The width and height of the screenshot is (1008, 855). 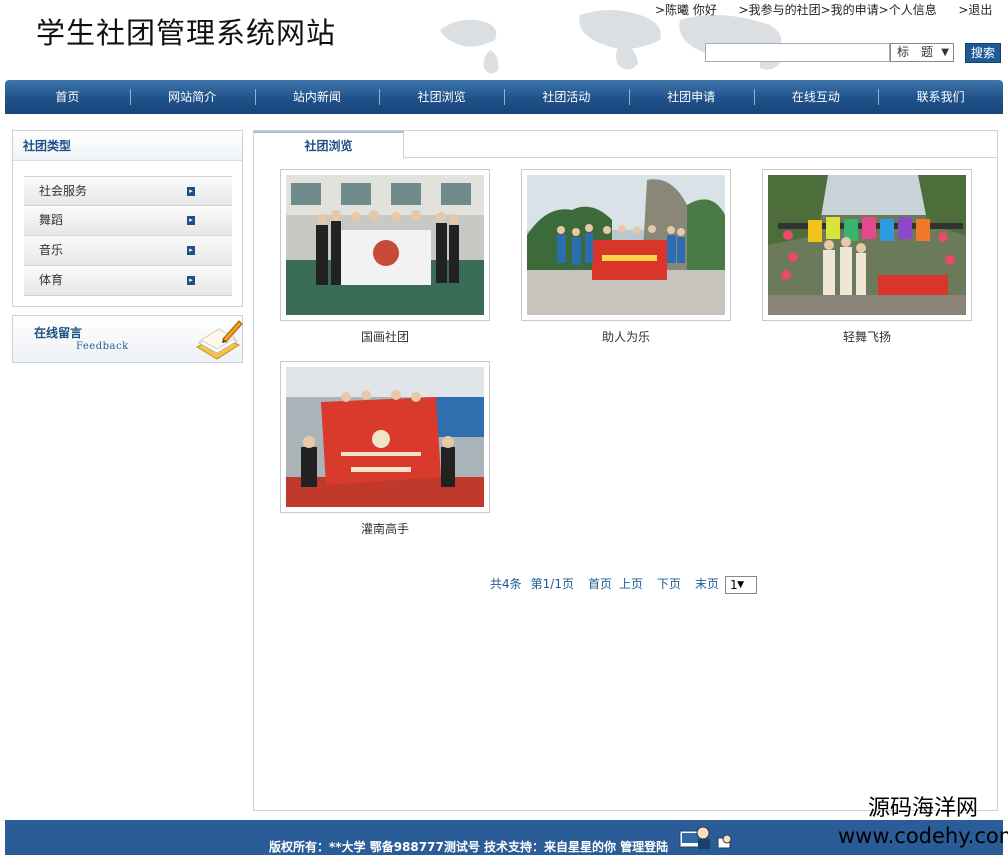 What do you see at coordinates (128, 281) in the screenshot?
I see `sidebar-item-sports: 体育 ▸` at bounding box center [128, 281].